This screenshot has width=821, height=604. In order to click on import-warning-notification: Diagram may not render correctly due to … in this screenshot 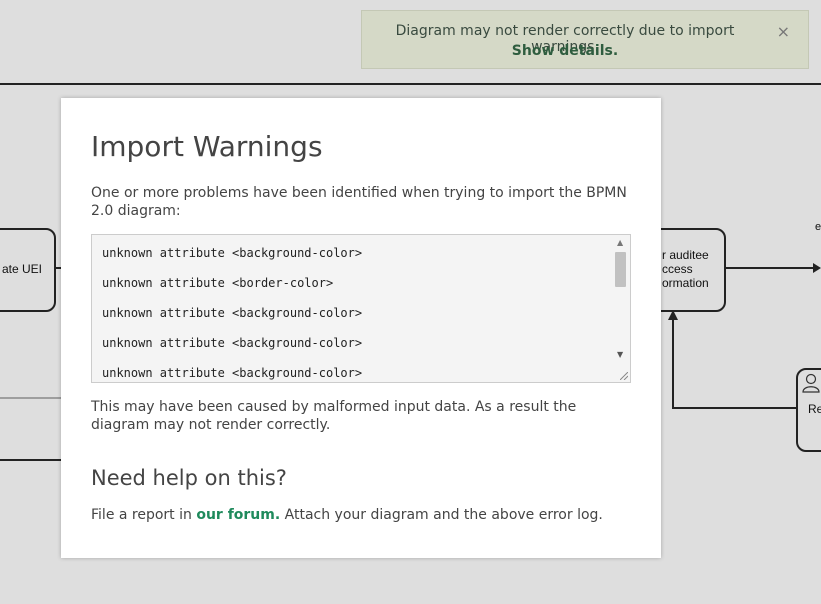, I will do `click(585, 39)`.